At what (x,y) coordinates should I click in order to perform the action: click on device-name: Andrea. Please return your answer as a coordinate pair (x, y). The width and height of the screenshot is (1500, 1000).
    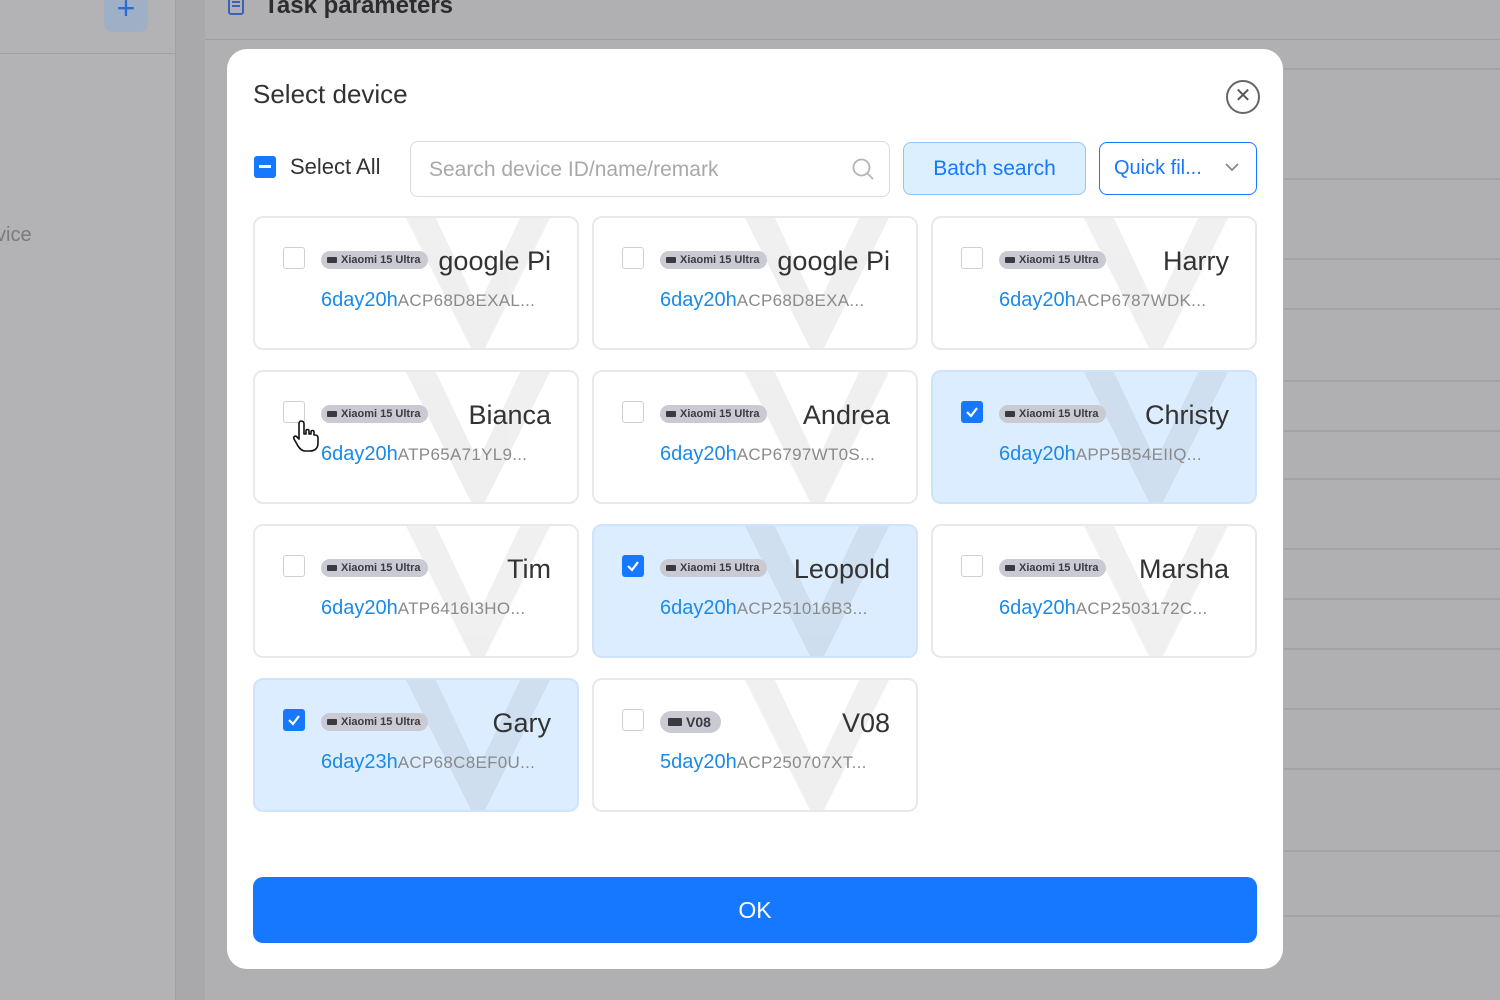
    Looking at the image, I should click on (846, 415).